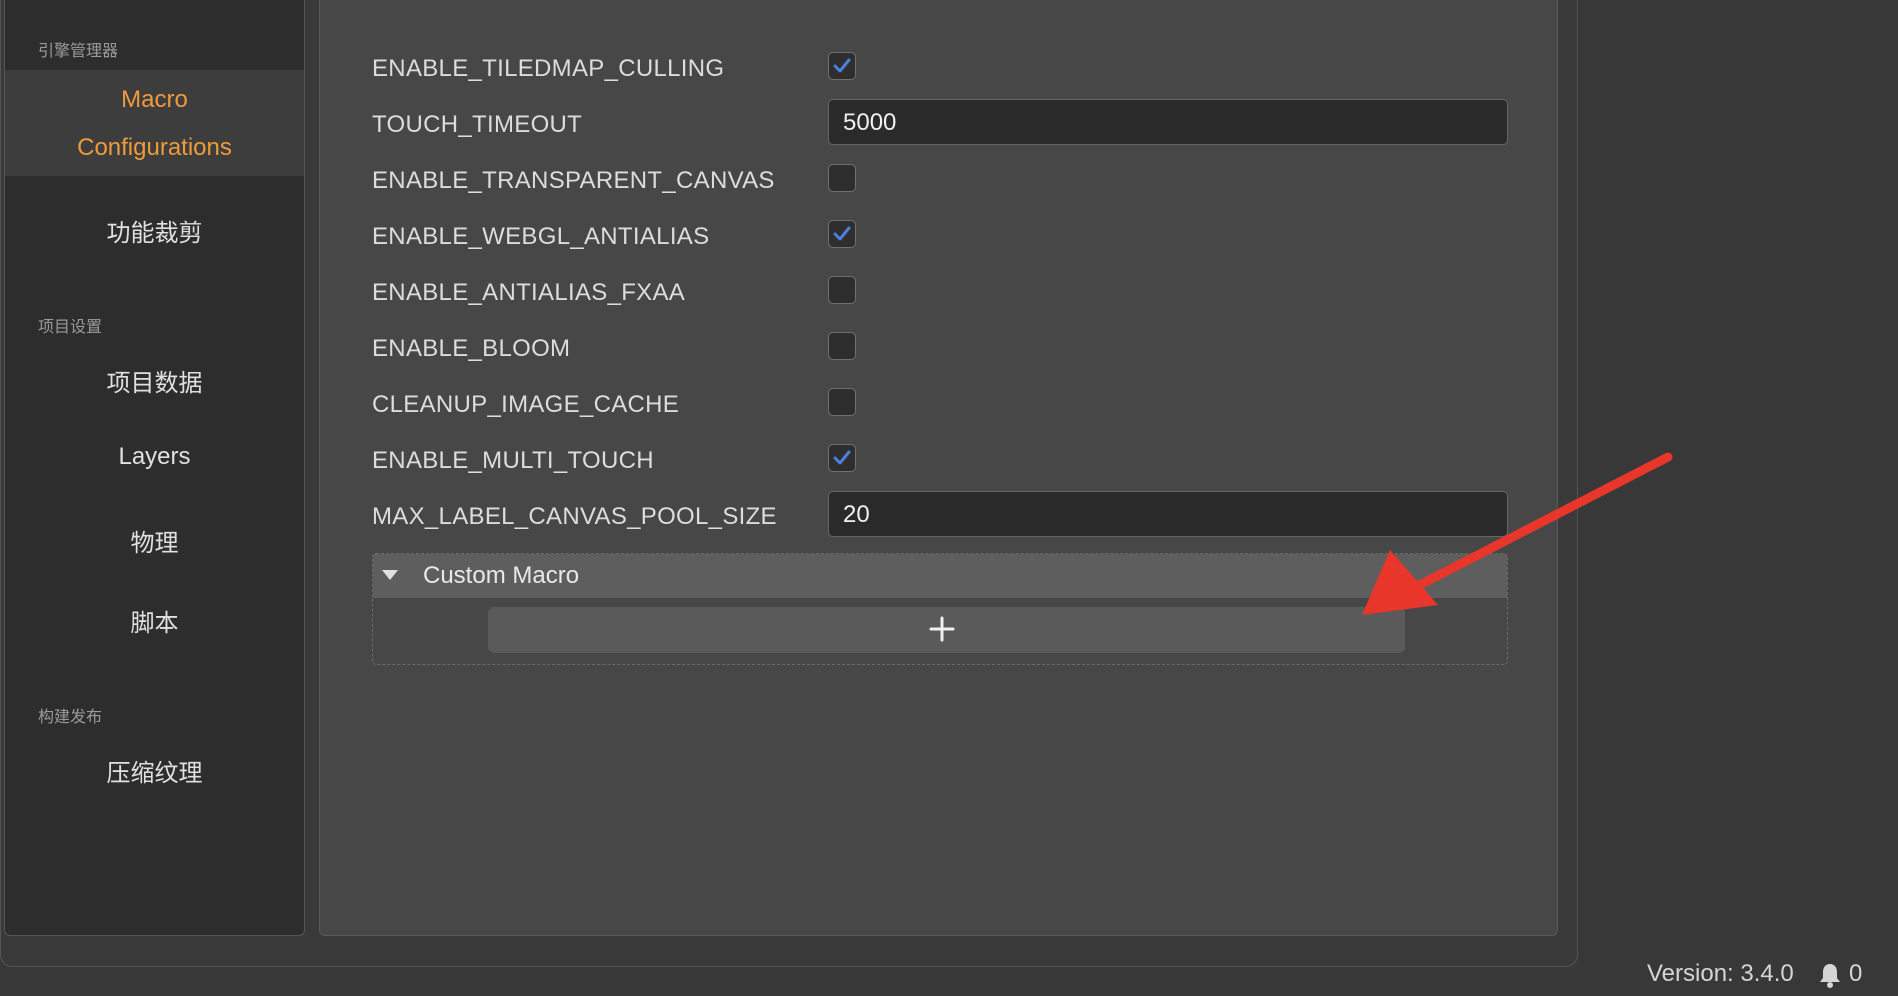  I want to click on macro-row: ENABLE_TRANSPARENT_CANVAS, so click(942, 179).